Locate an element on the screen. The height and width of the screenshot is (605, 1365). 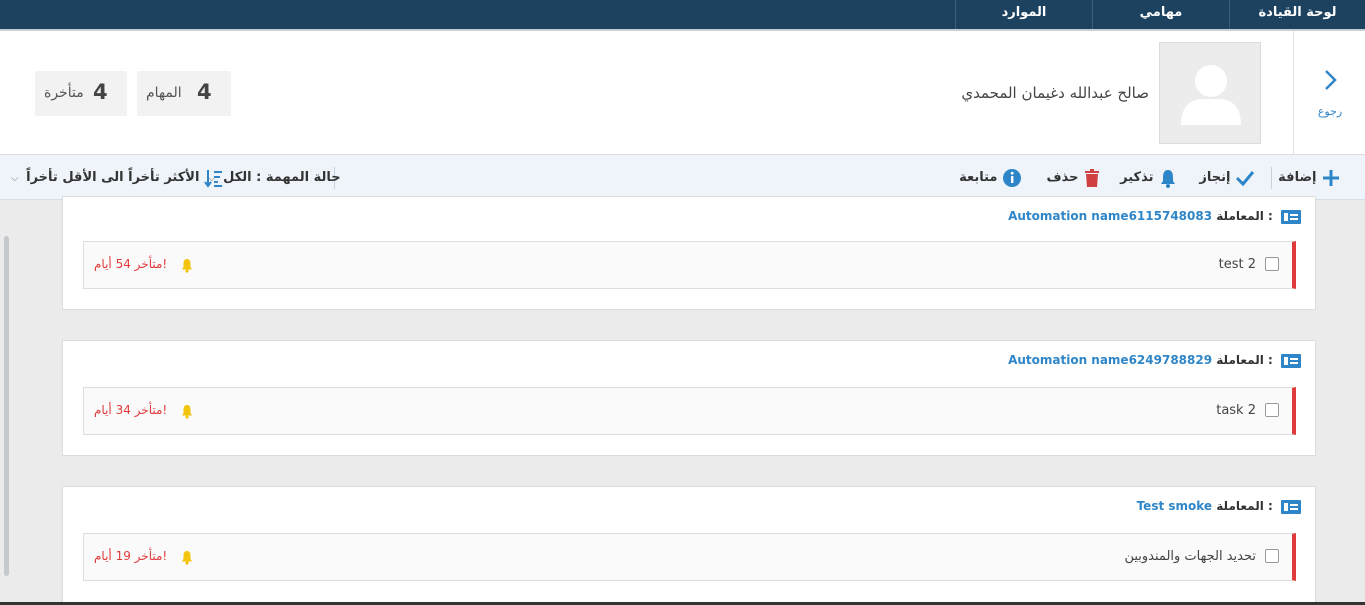
add-button: إضافة is located at coordinates (1309, 178).